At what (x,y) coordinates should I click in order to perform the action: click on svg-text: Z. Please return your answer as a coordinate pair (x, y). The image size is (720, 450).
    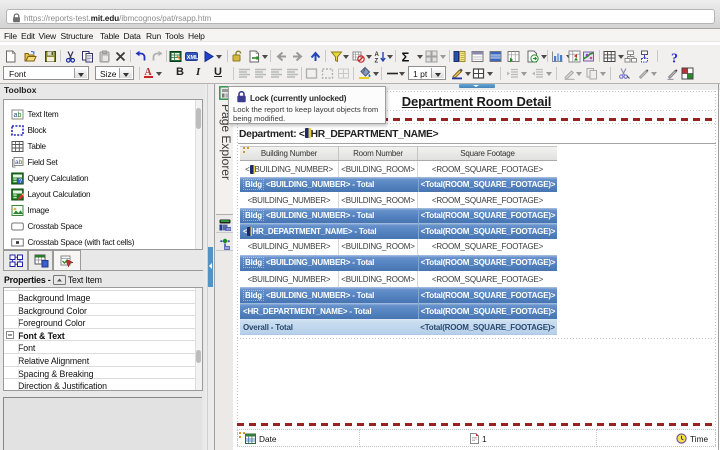
    Looking at the image, I should click on (377, 60).